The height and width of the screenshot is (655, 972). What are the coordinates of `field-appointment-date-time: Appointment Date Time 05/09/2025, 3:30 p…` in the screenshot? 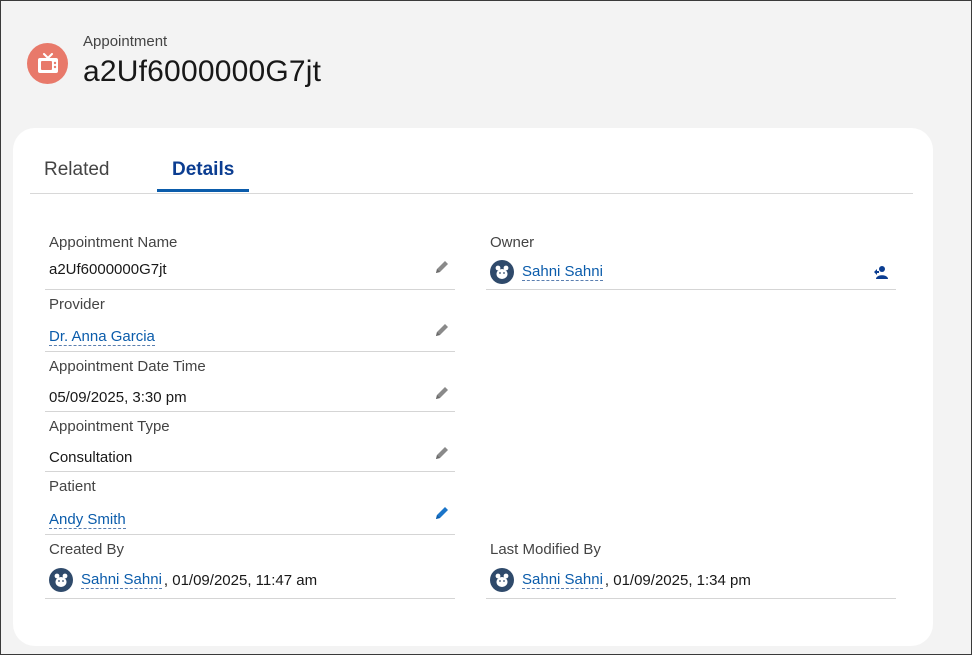 It's located at (250, 382).